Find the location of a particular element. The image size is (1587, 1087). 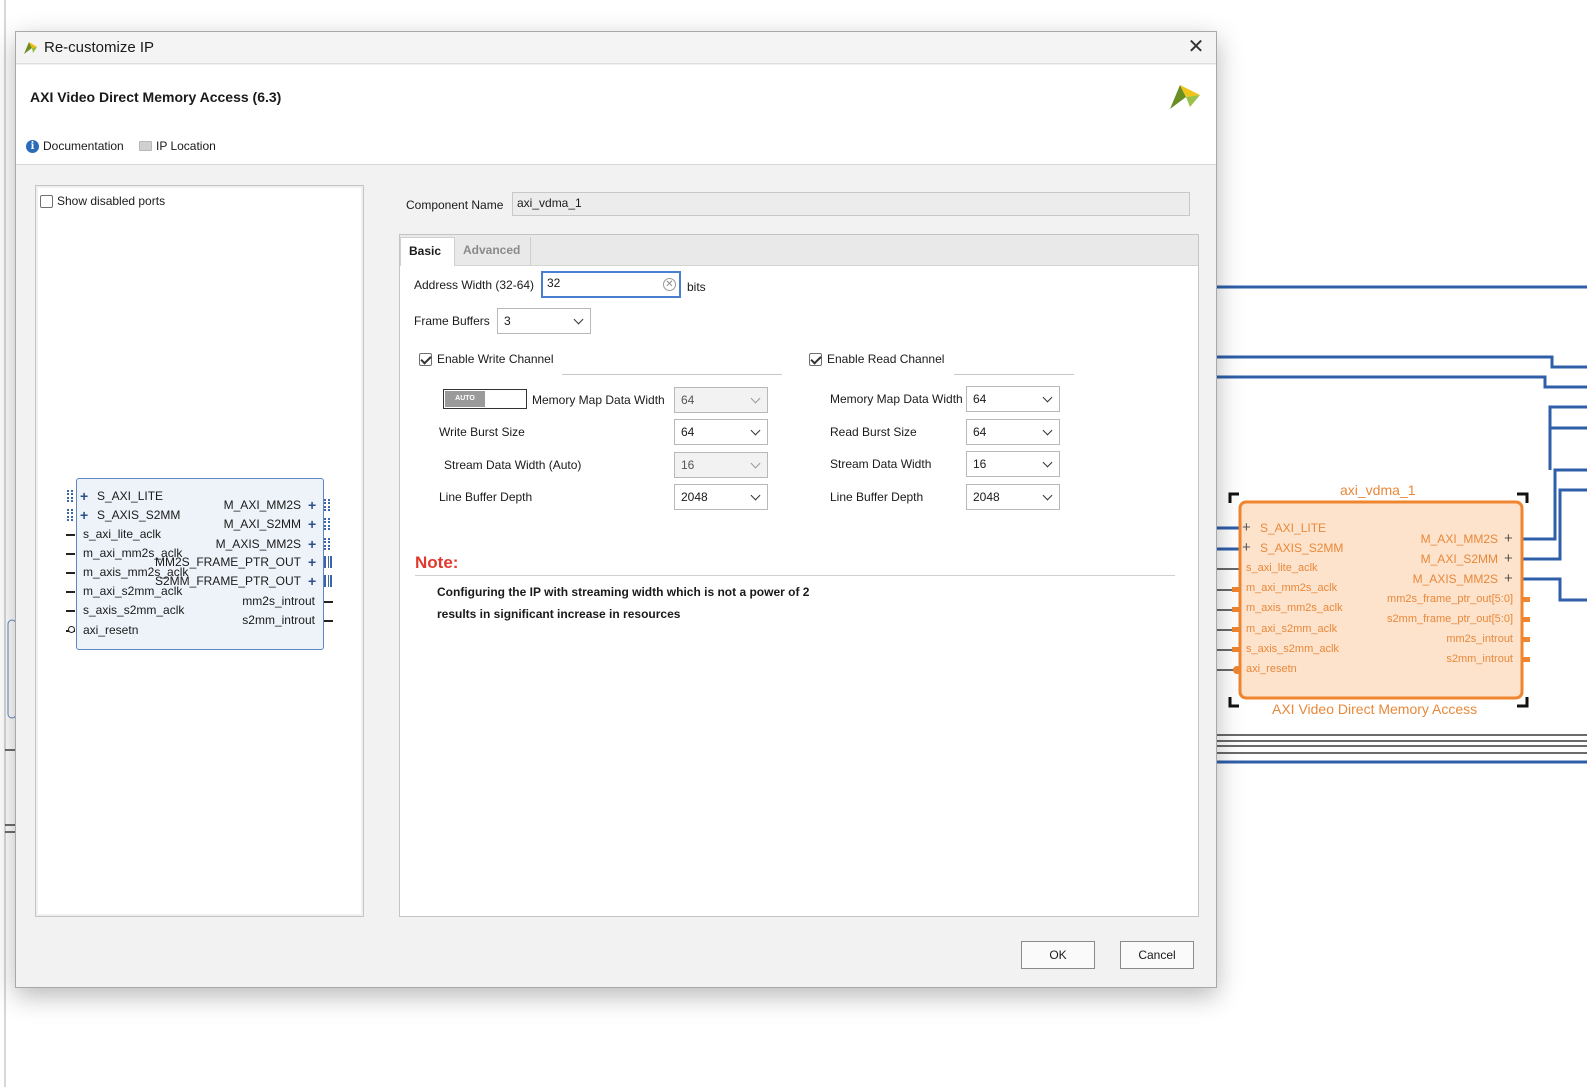

auto-toggle: AUTO is located at coordinates (485, 399).